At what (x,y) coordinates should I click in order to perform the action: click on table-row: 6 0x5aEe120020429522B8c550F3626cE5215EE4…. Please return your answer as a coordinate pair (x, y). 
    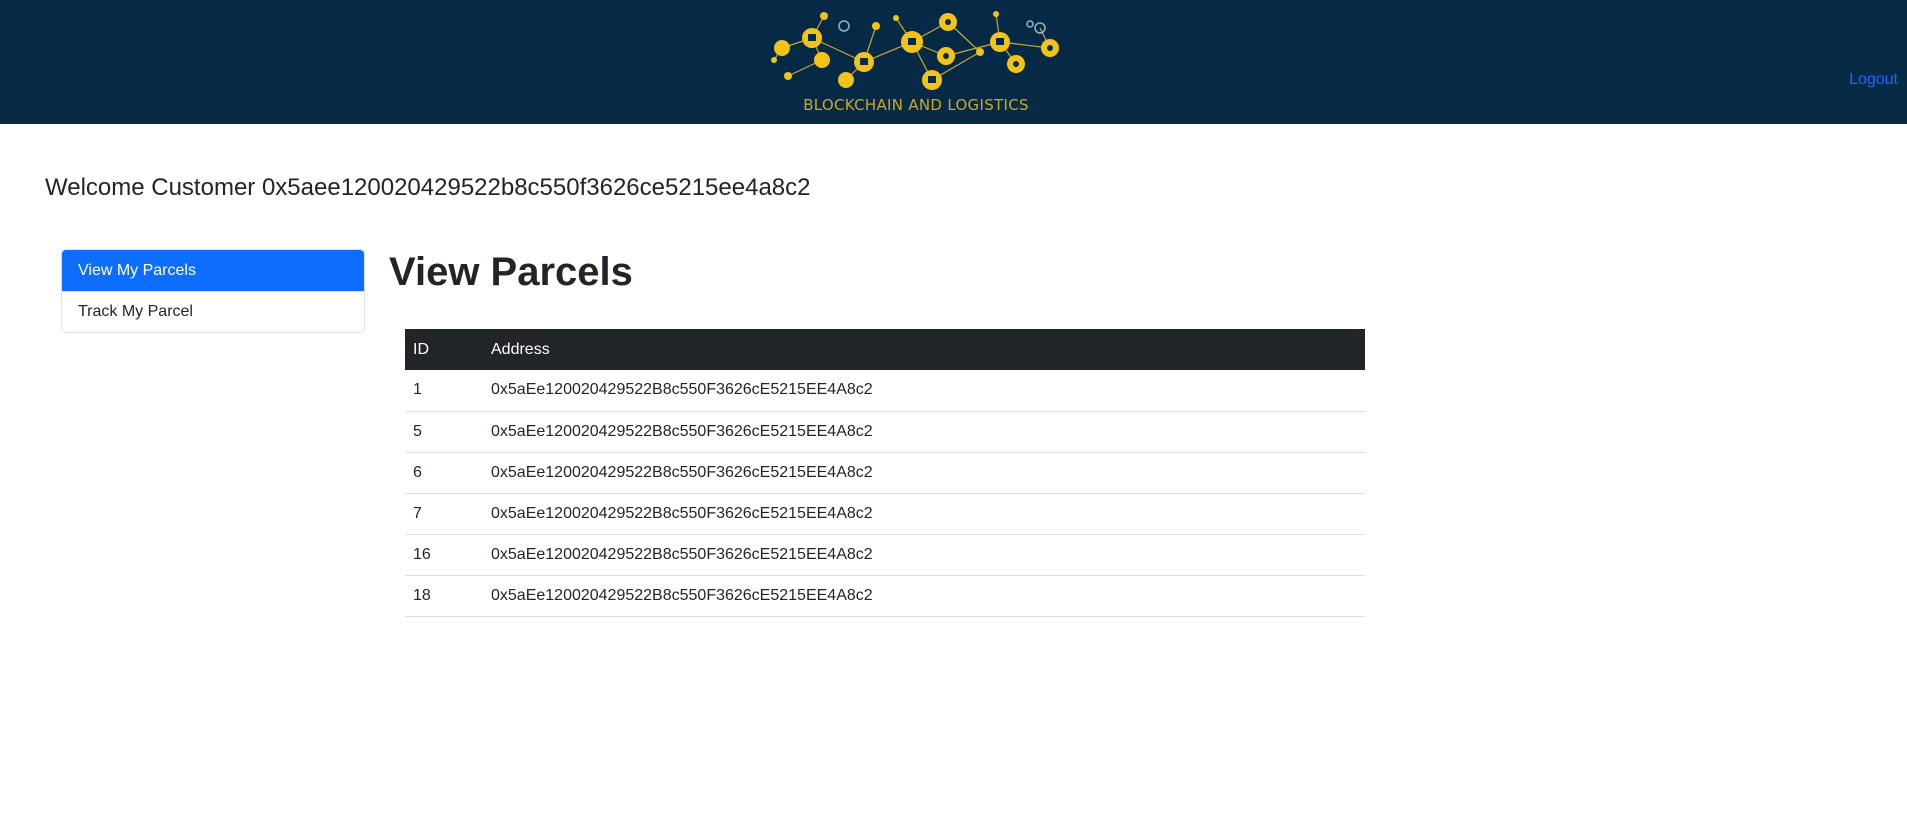
    Looking at the image, I should click on (885, 473).